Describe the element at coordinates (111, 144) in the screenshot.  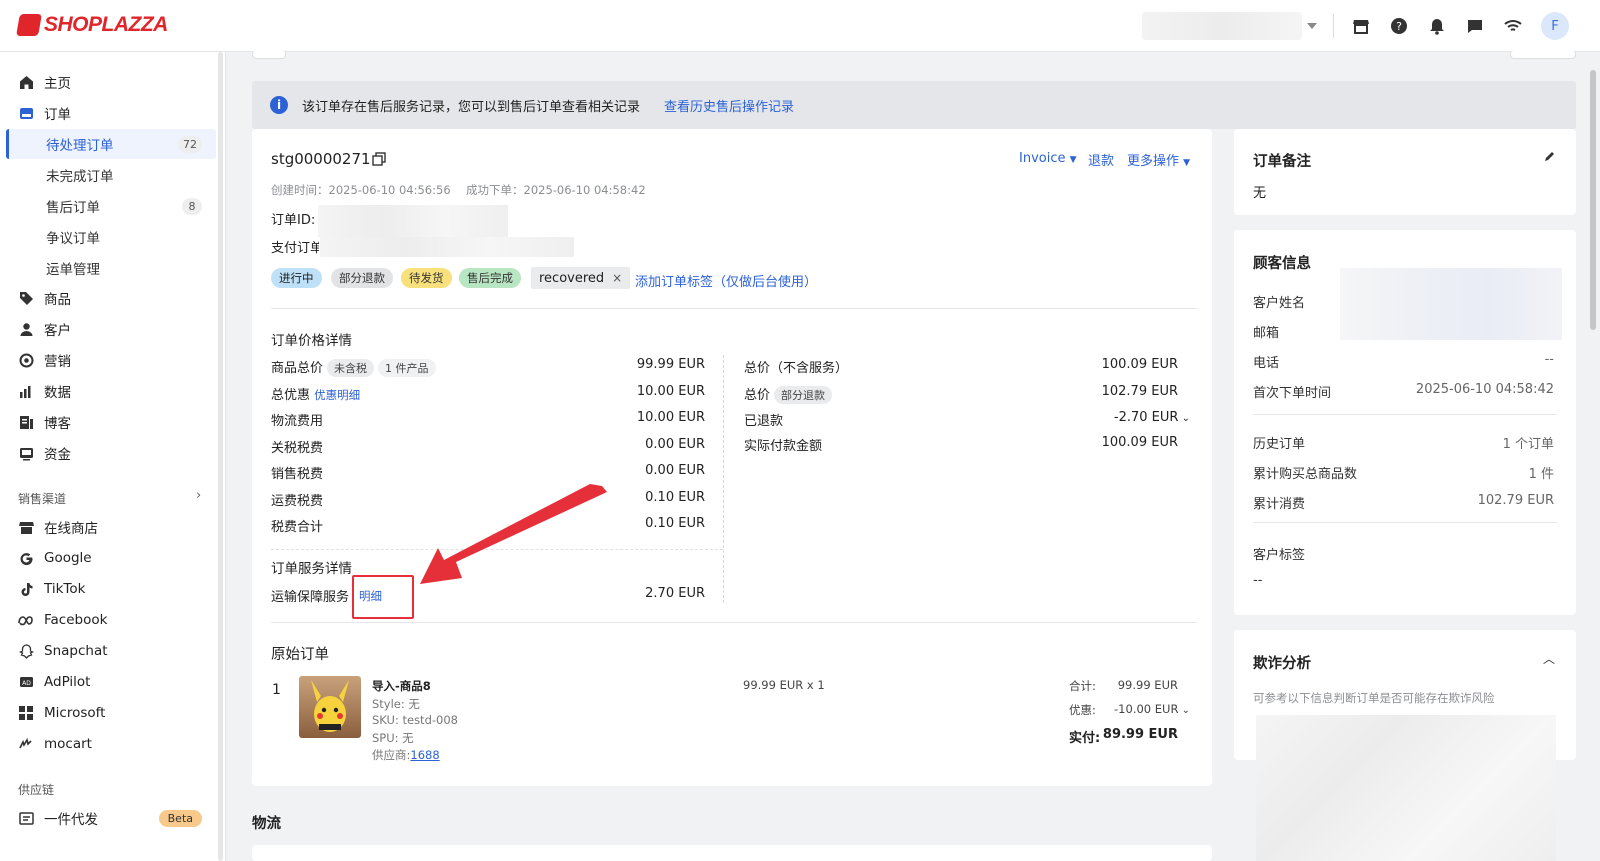
I see `sidebar-sub-pending-orders: 待处理订单 72` at that location.